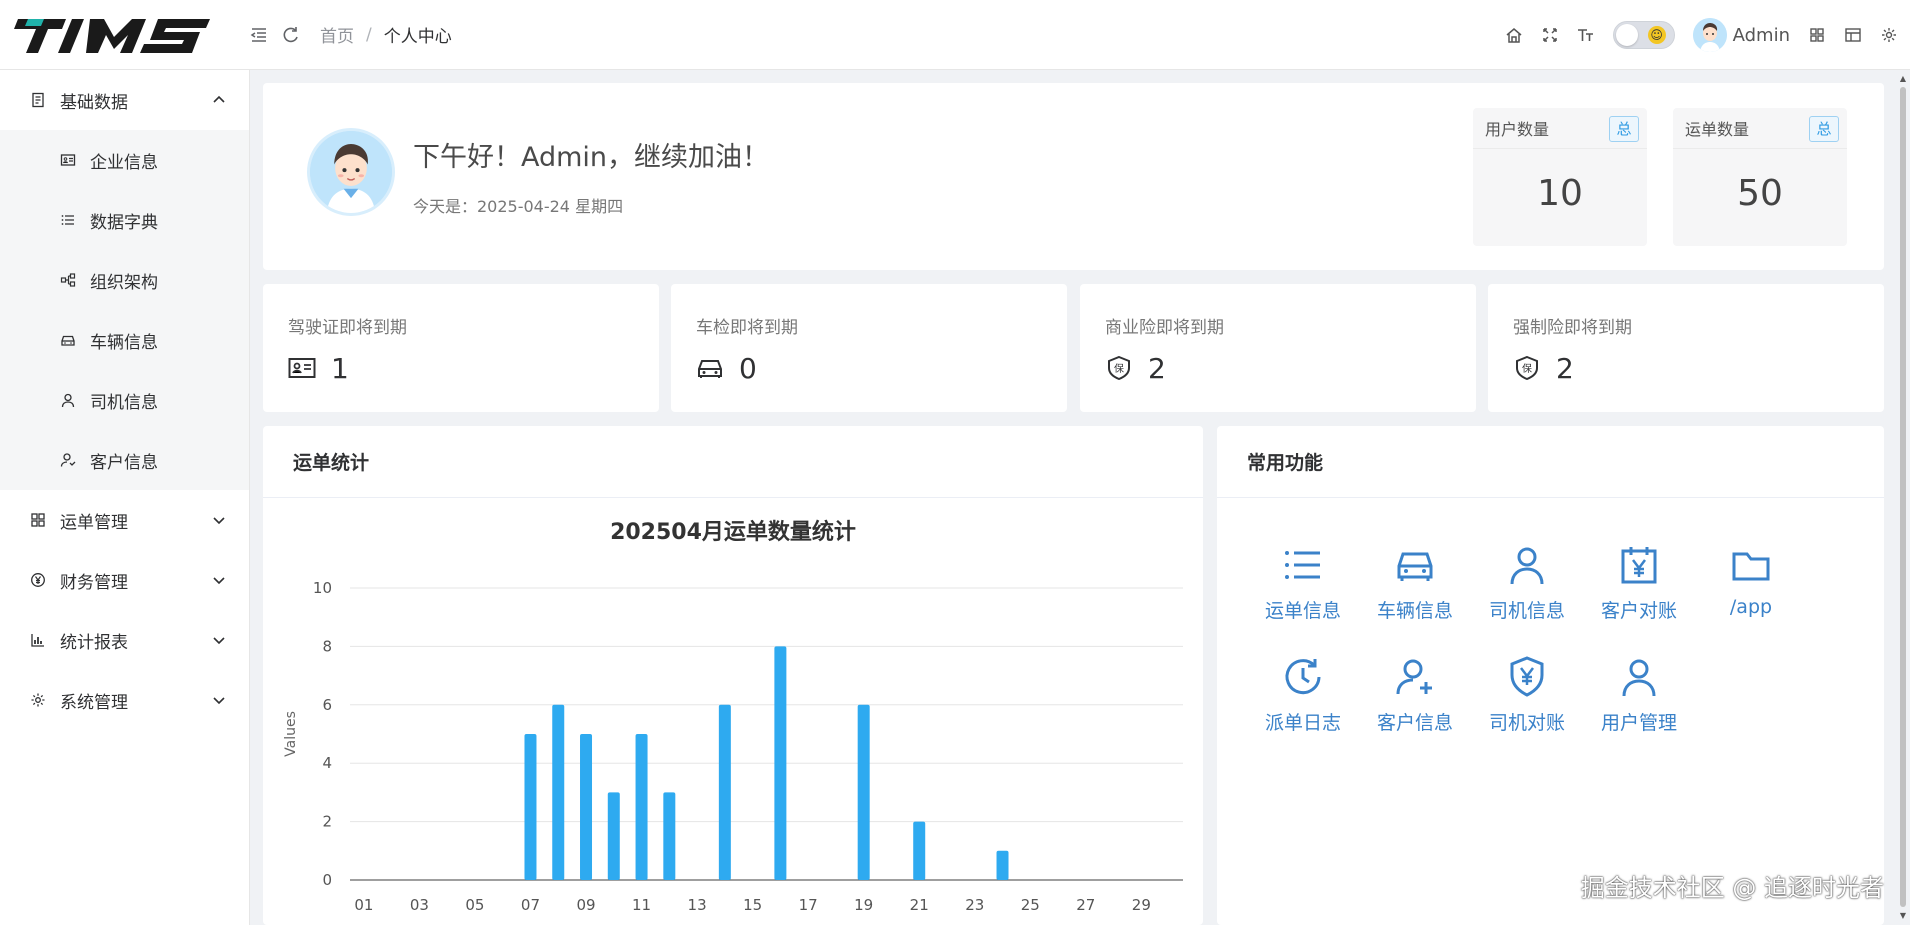  Describe the element at coordinates (1889, 35) in the screenshot. I see `settings-icon` at that location.